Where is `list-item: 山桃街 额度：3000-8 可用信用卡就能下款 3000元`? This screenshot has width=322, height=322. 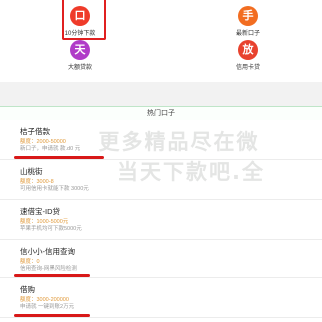
list-item: 山桃街 额度：3000-8 可用信用卡就能下款 3000元 is located at coordinates (161, 180).